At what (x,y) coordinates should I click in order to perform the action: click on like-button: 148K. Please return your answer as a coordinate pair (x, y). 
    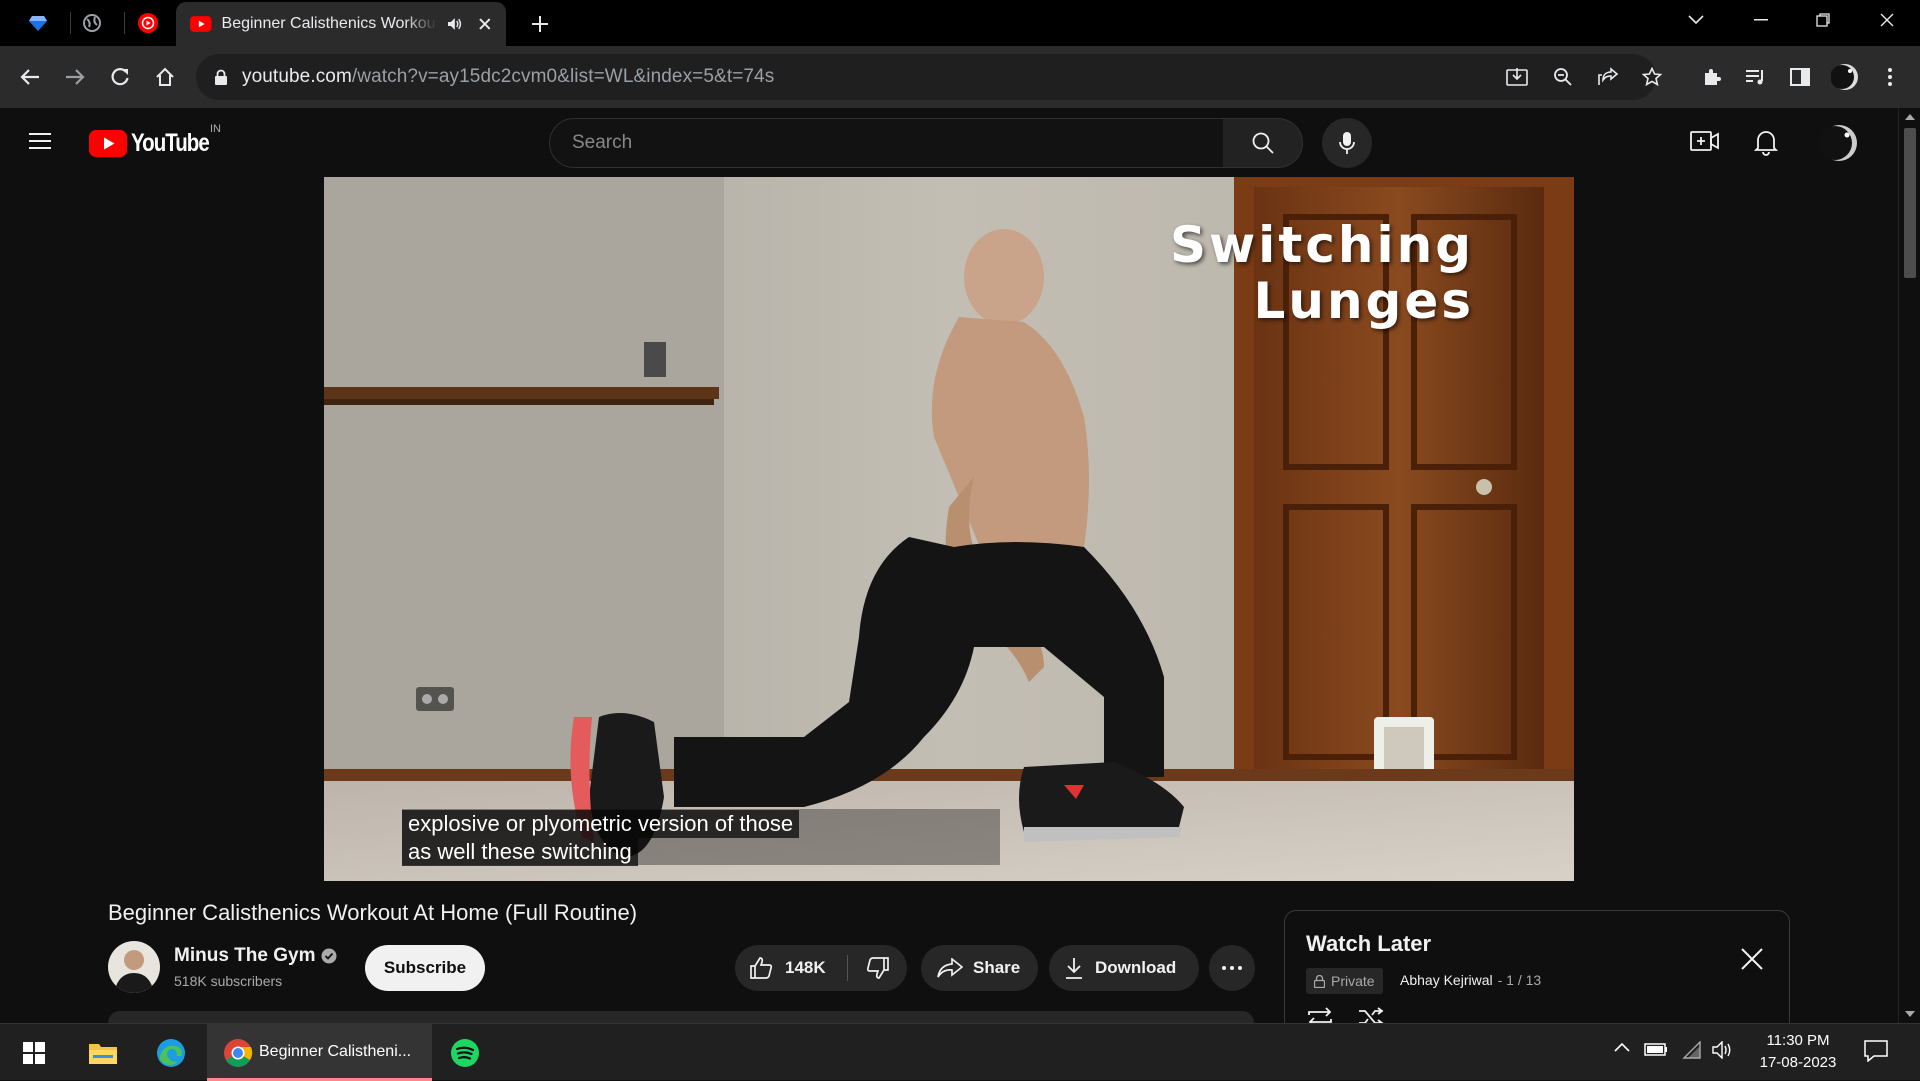
    Looking at the image, I should click on (791, 968).